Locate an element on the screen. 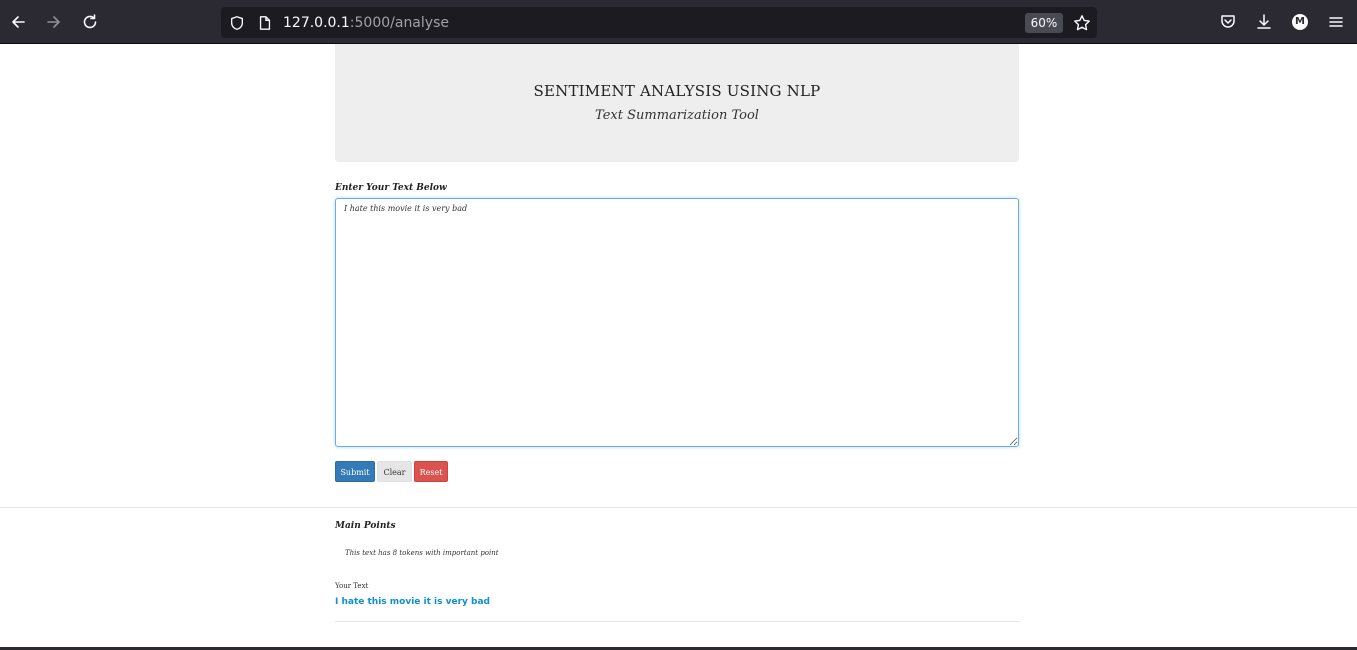  forward-button is located at coordinates (54, 22).